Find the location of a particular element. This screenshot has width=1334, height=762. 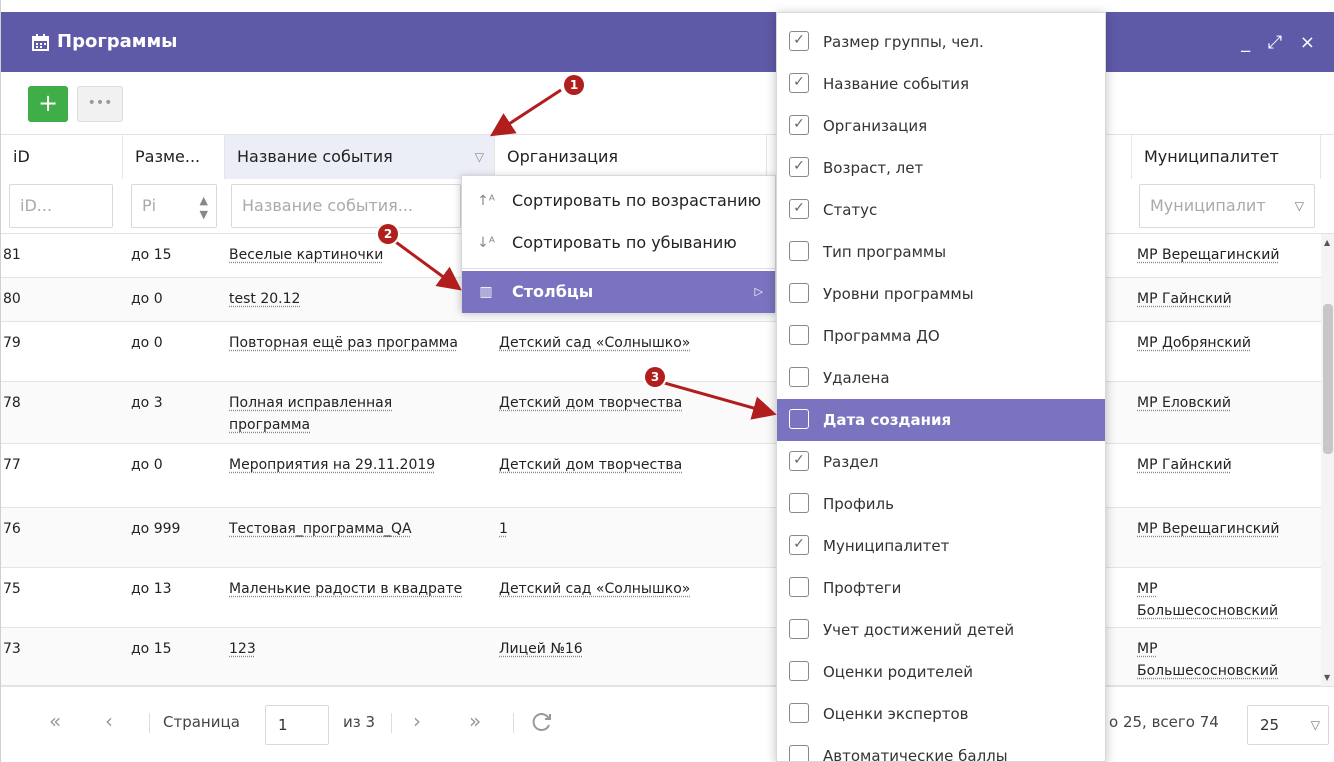

columns-icon: ▥ is located at coordinates (486, 292).